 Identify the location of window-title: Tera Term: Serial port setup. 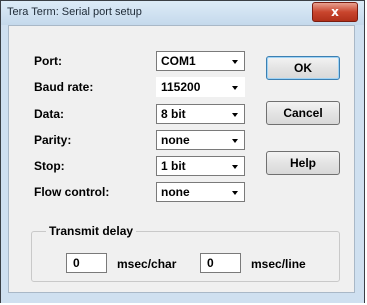
(74, 12).